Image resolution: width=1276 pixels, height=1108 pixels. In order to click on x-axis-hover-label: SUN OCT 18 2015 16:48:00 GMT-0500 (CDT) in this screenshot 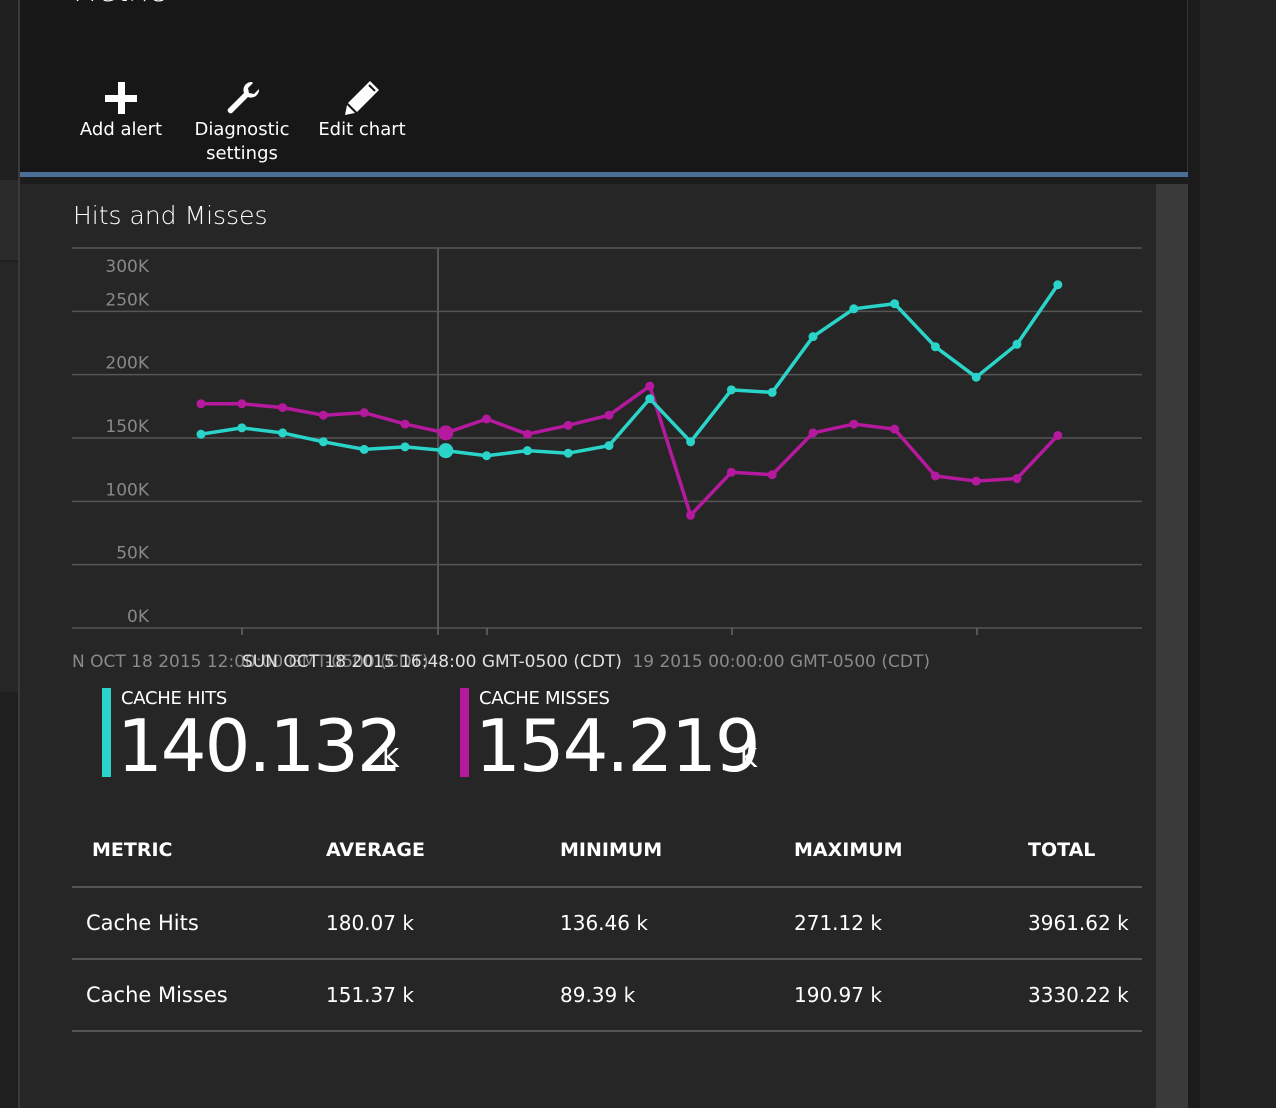, I will do `click(432, 662)`.